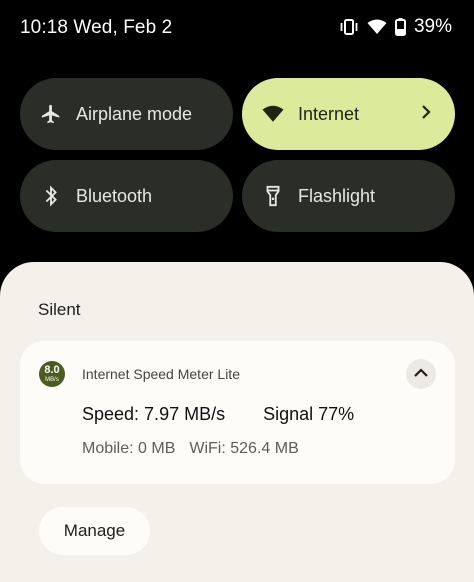  I want to click on app-icon-unit: MB/s, so click(52, 380).